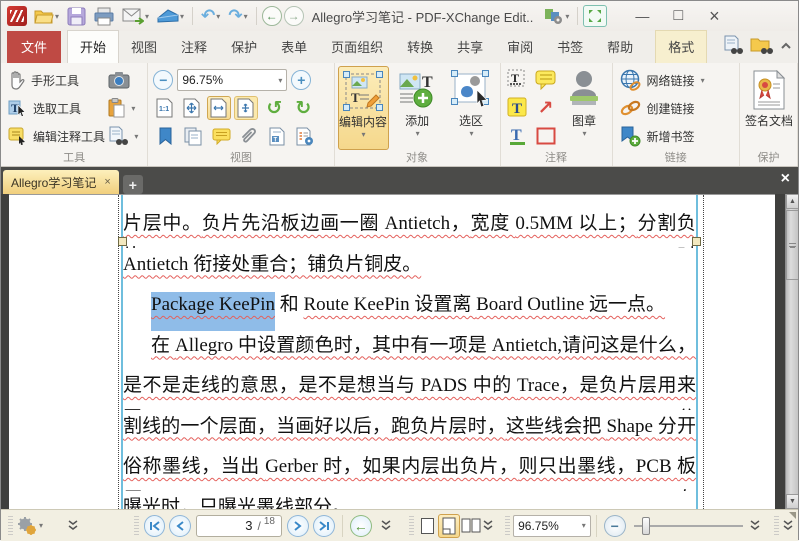  I want to click on highlight-text-button: T, so click(518, 108).